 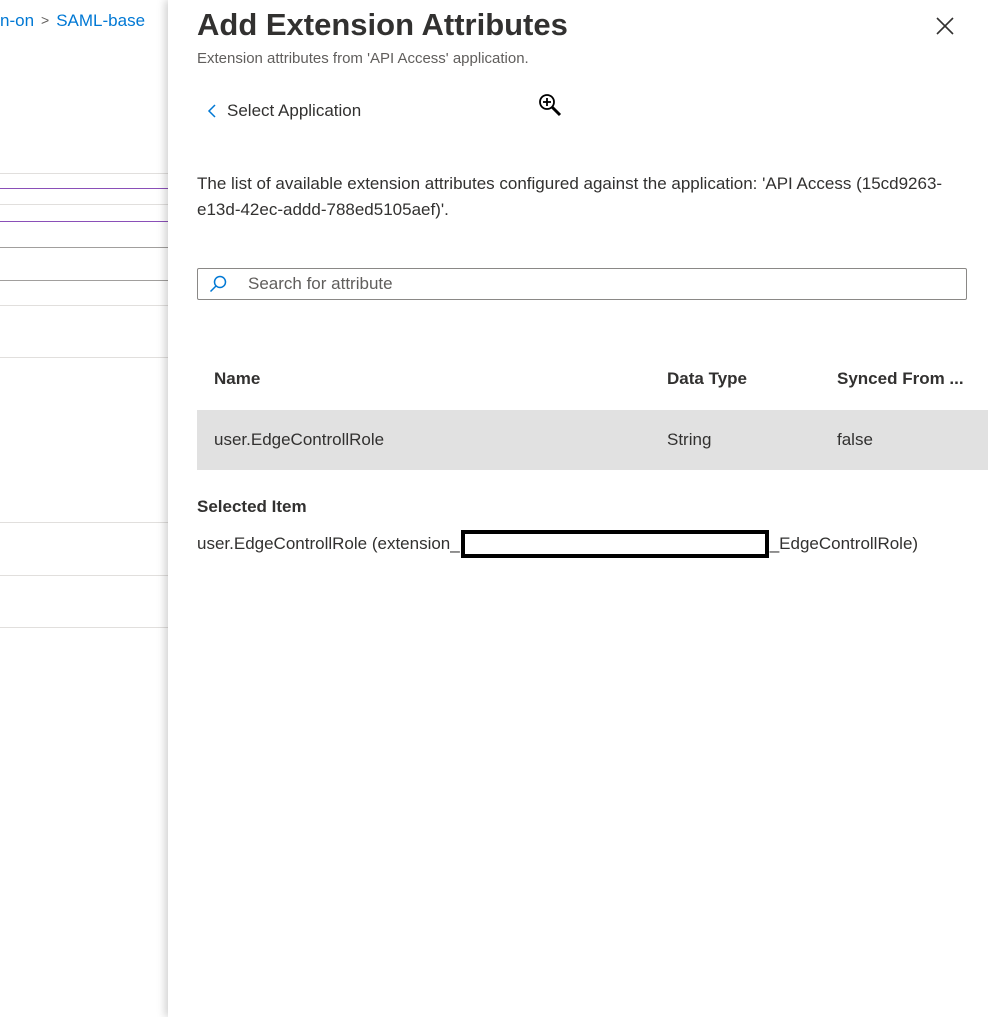 What do you see at coordinates (382, 24) in the screenshot?
I see `panel-title: Add Extension Attributes` at bounding box center [382, 24].